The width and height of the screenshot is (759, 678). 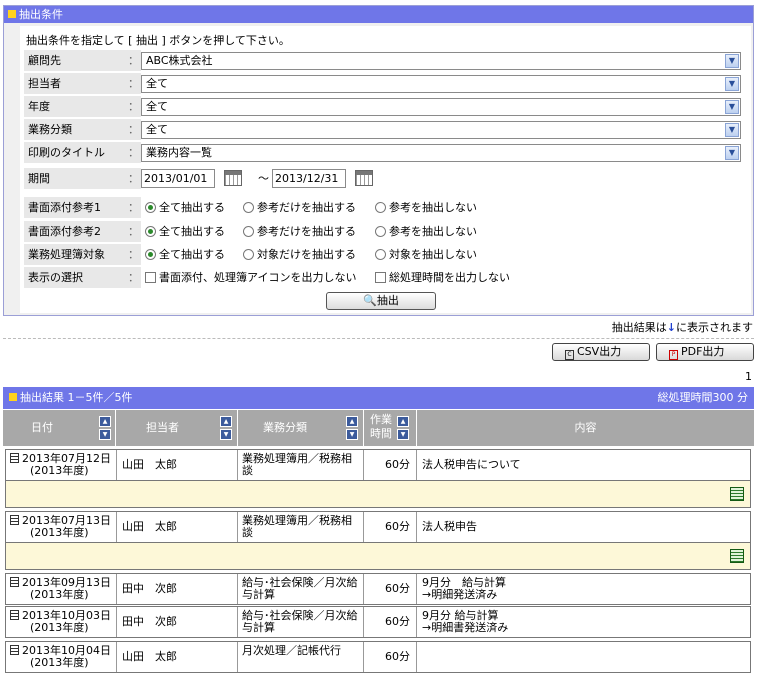 What do you see at coordinates (378, 398) in the screenshot?
I see `results-header: 抽出結果 1－5件／5件 総処理時間300 分` at bounding box center [378, 398].